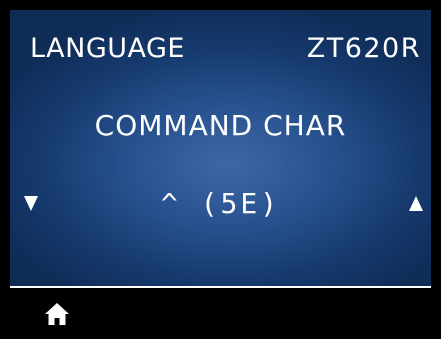 The image size is (441, 339). I want to click on menu-title: LANGUAGE, so click(107, 48).